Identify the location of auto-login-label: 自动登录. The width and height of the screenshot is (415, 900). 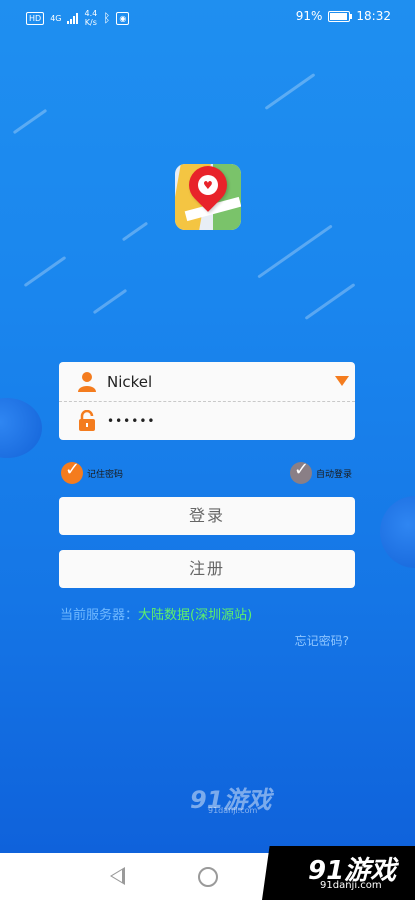
(334, 474).